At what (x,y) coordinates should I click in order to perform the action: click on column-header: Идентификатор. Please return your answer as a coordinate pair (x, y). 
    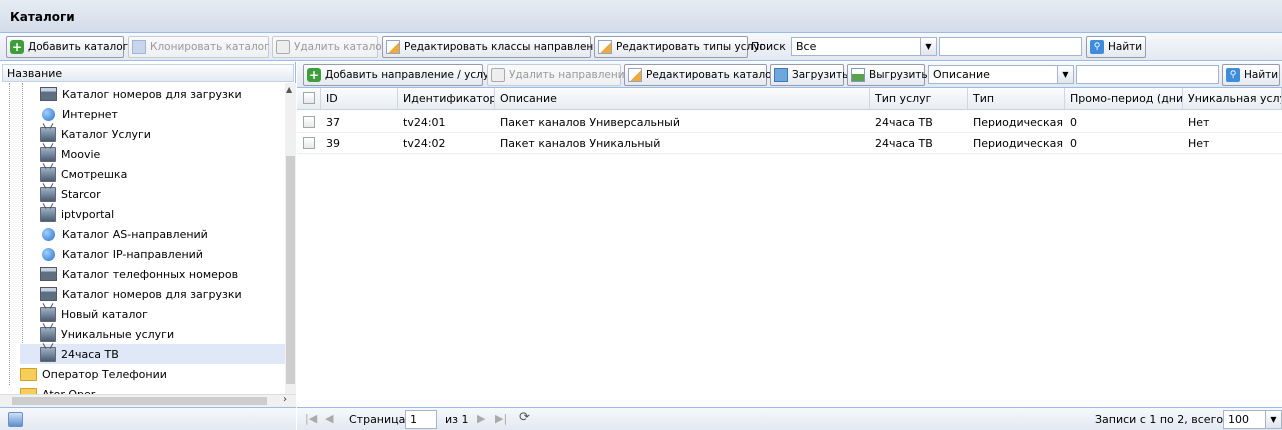
    Looking at the image, I should click on (446, 99).